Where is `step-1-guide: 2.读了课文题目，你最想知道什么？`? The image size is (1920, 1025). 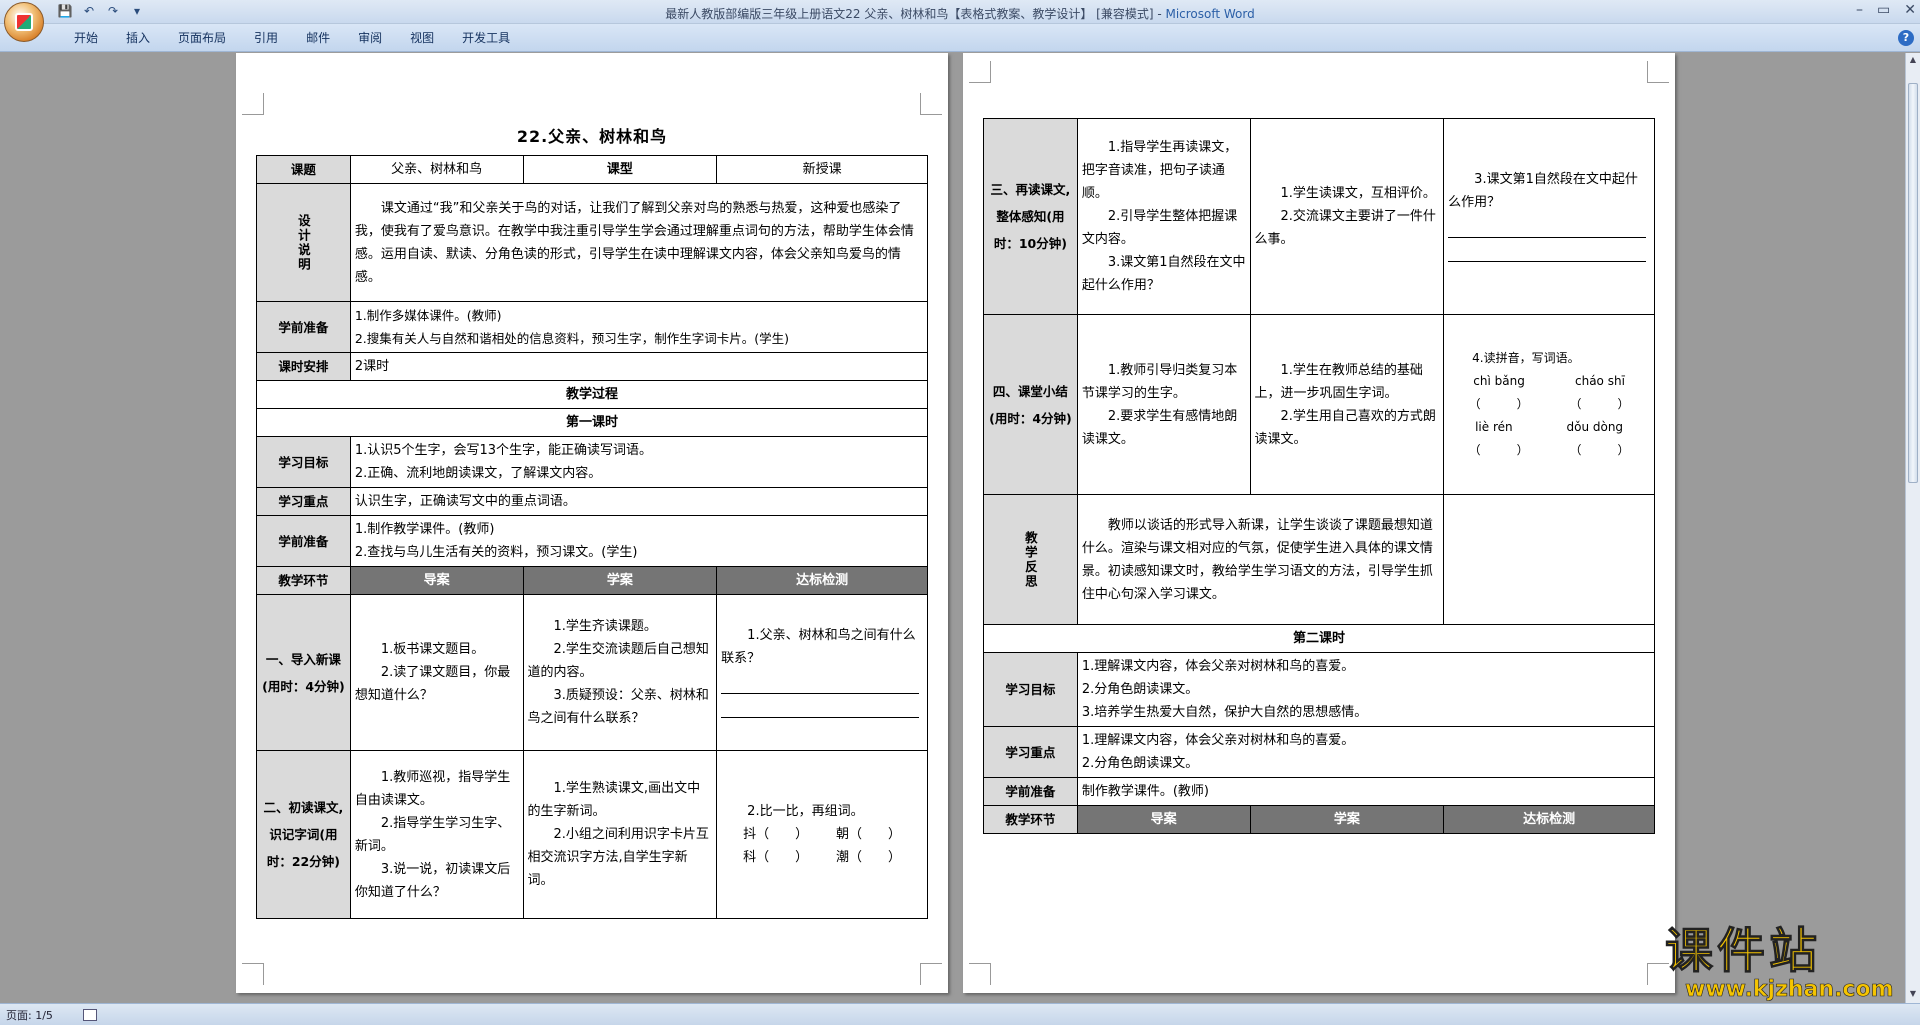 step-1-guide: 2.读了课文题目，你最想知道什么？ is located at coordinates (432, 684).